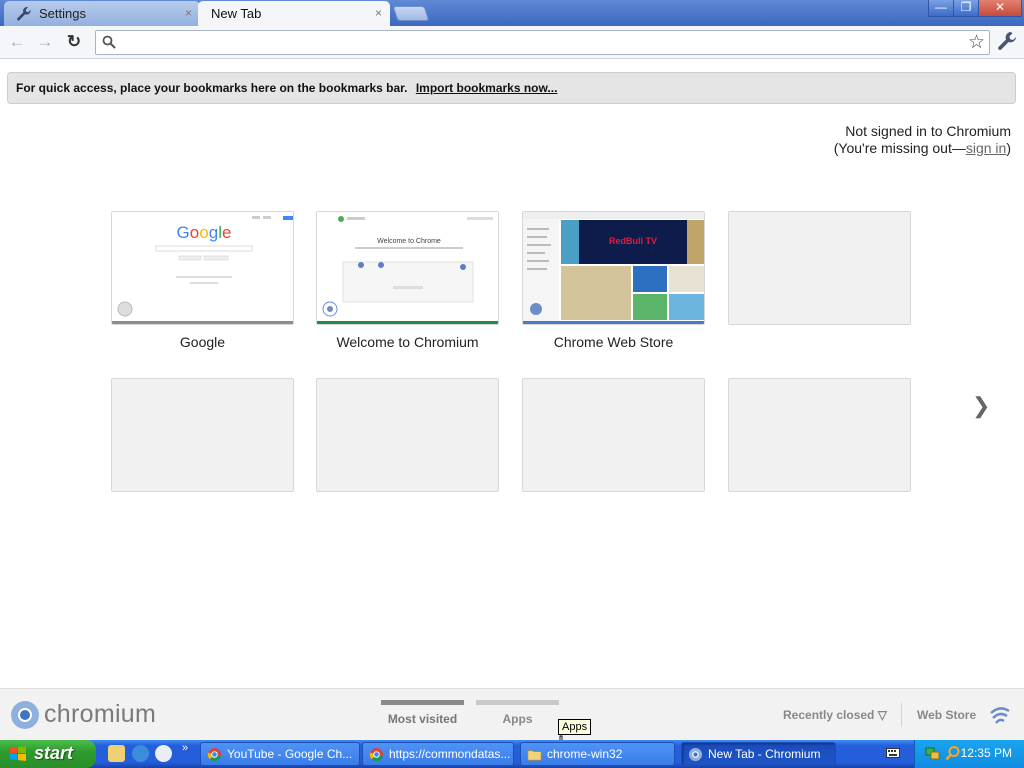 Image resolution: width=1024 pixels, height=768 pixels. I want to click on svg-text: Google, so click(204, 232).